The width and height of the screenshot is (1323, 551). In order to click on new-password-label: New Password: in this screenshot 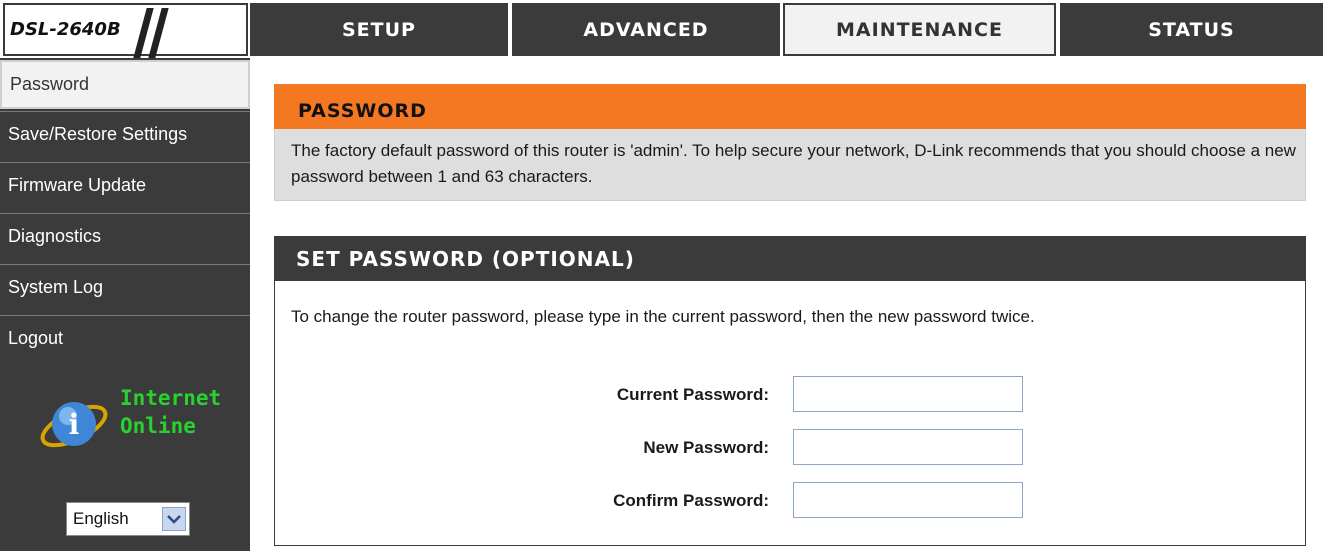, I will do `click(706, 447)`.